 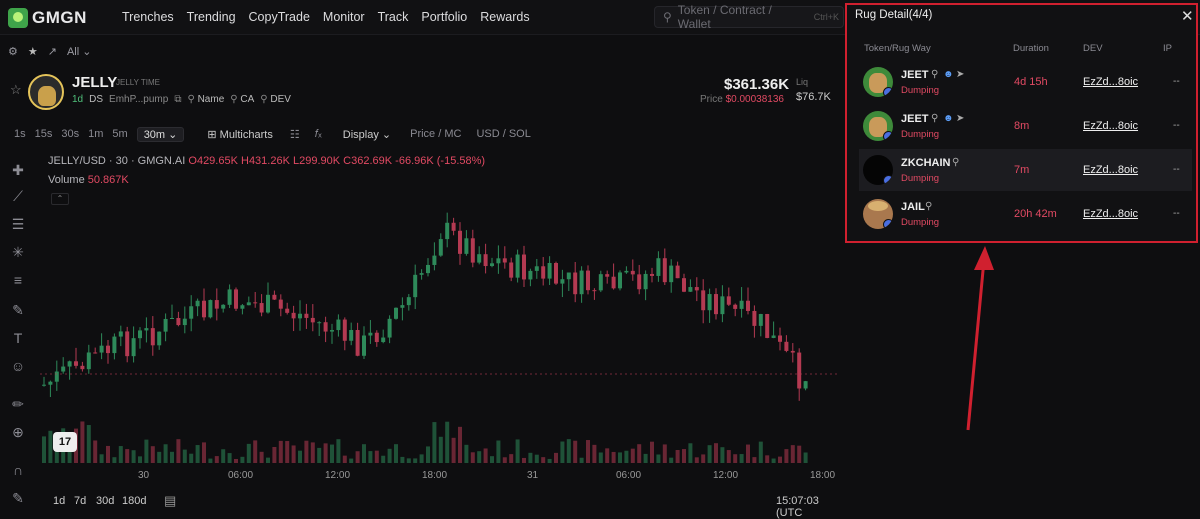 What do you see at coordinates (275, 99) in the screenshot?
I see `search-dev-link: ⚲ DEV` at bounding box center [275, 99].